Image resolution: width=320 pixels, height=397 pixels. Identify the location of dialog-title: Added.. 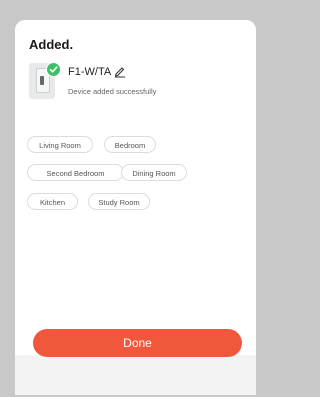
(51, 44).